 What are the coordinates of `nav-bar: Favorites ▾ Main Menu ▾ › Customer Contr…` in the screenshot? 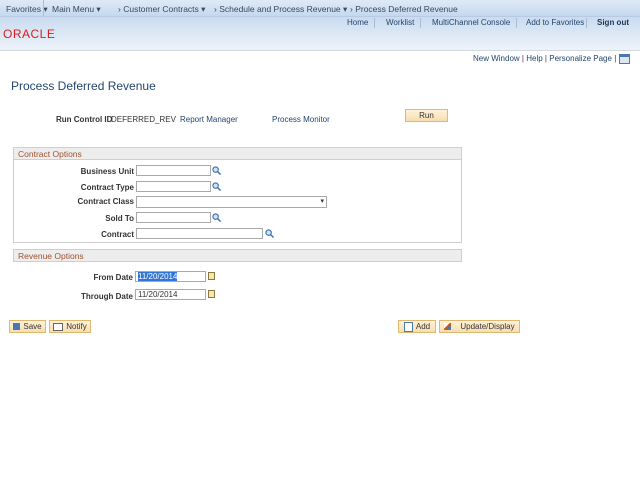 It's located at (320, 8).